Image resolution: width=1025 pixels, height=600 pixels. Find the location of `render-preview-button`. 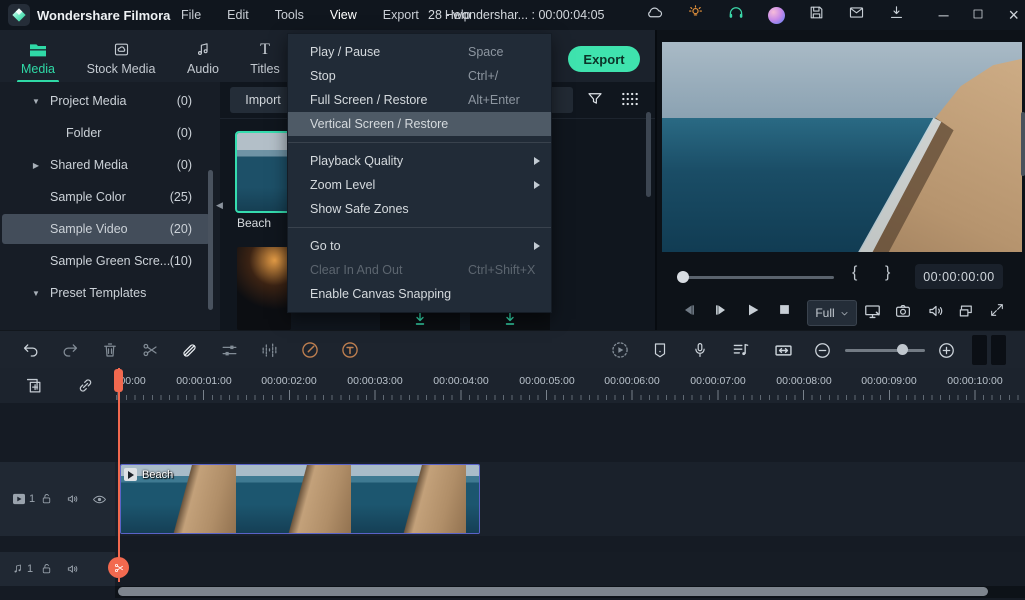

render-preview-button is located at coordinates (620, 350).